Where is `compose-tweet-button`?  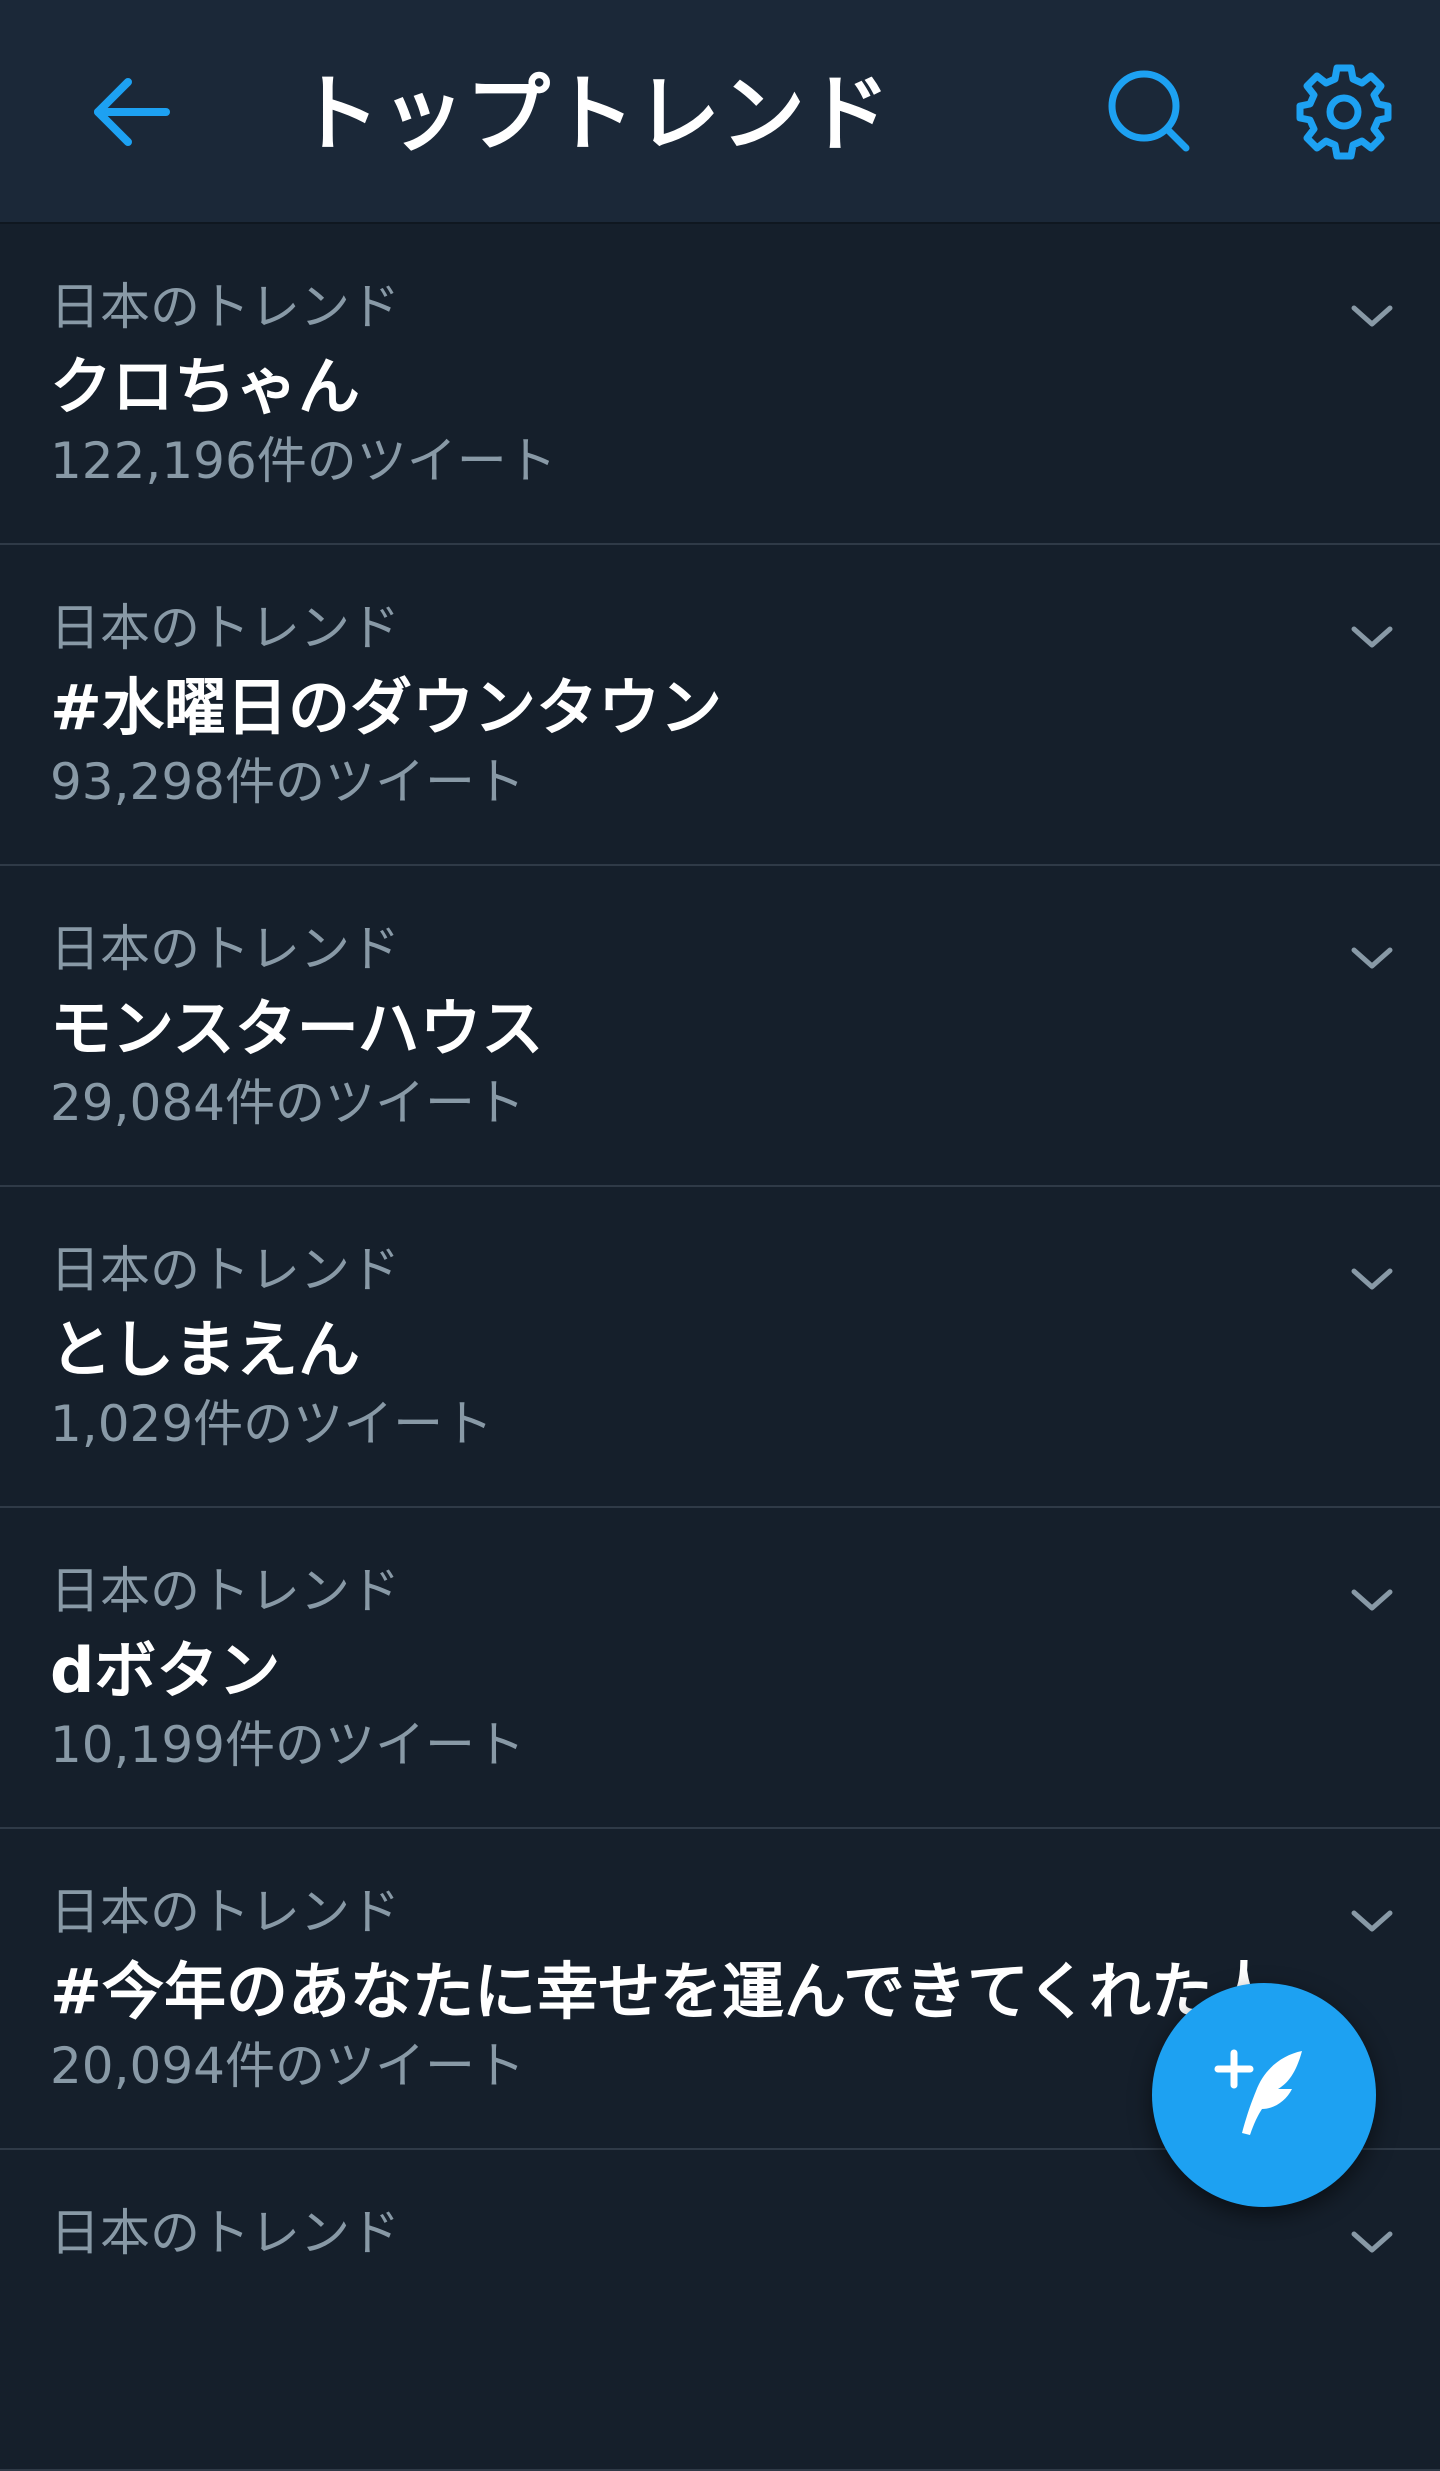 compose-tweet-button is located at coordinates (1264, 2095).